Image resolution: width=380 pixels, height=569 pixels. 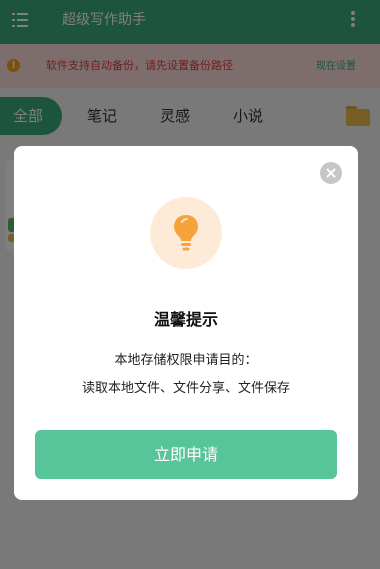 What do you see at coordinates (186, 233) in the screenshot?
I see `lightbulb-icon` at bounding box center [186, 233].